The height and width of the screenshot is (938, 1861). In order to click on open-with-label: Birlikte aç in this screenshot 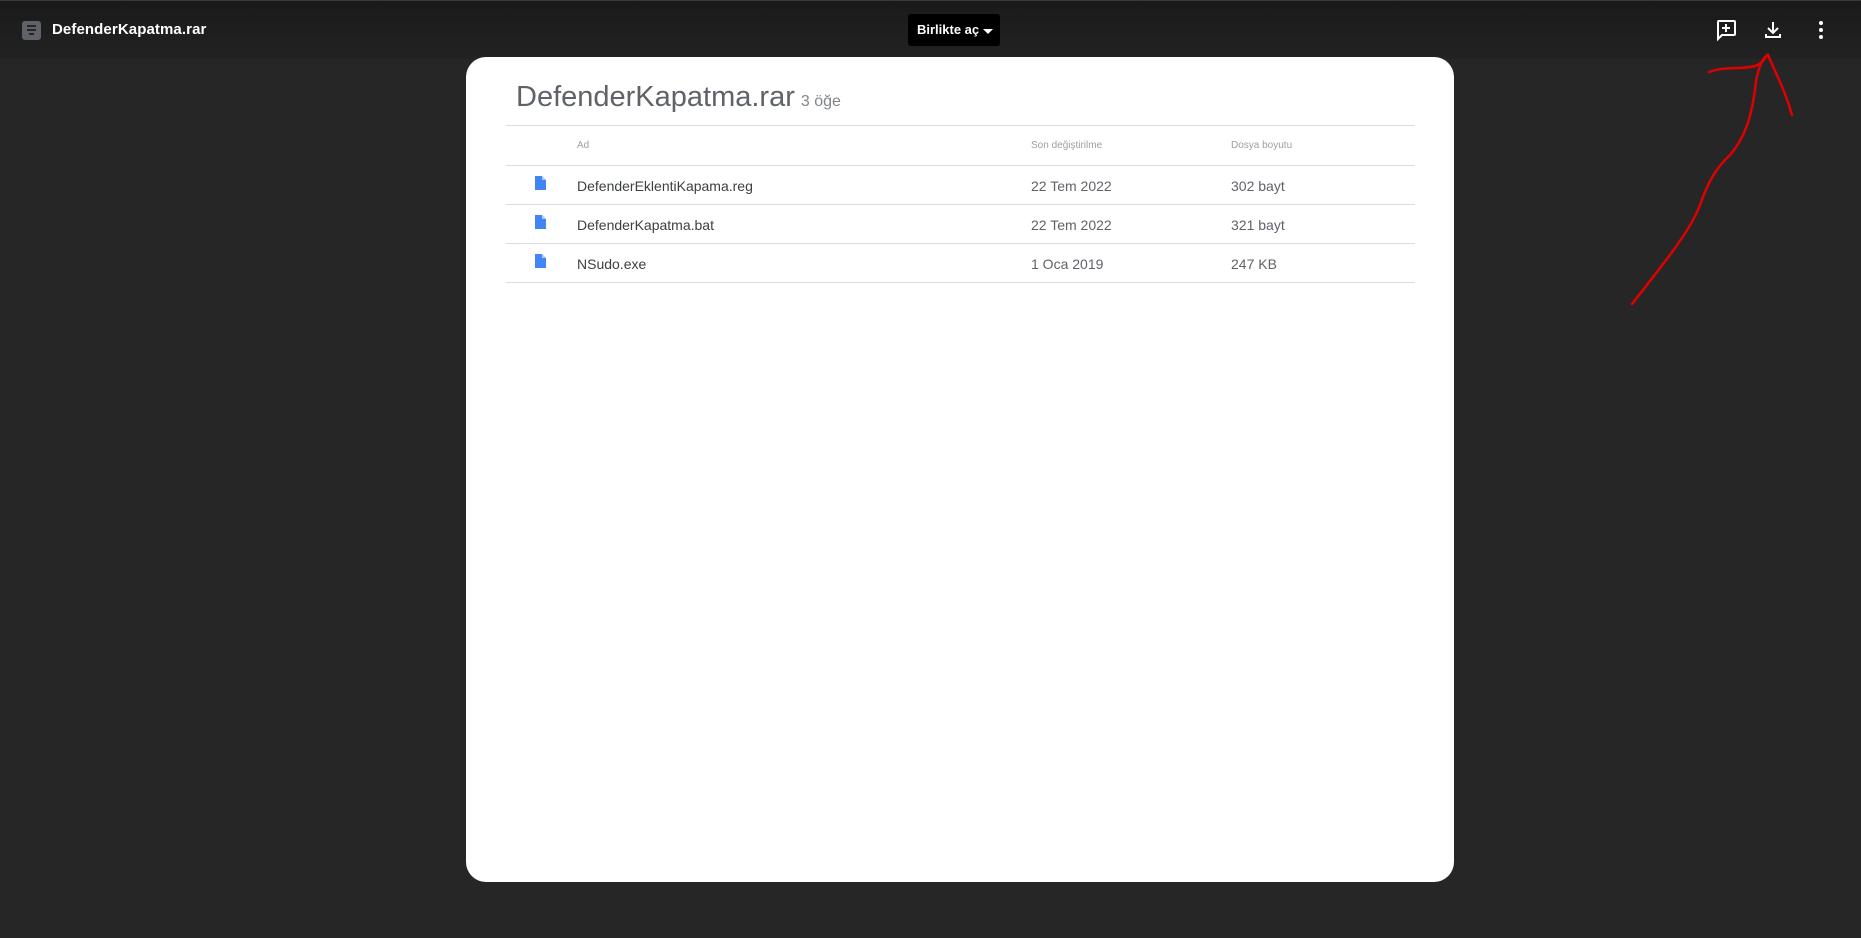, I will do `click(948, 29)`.